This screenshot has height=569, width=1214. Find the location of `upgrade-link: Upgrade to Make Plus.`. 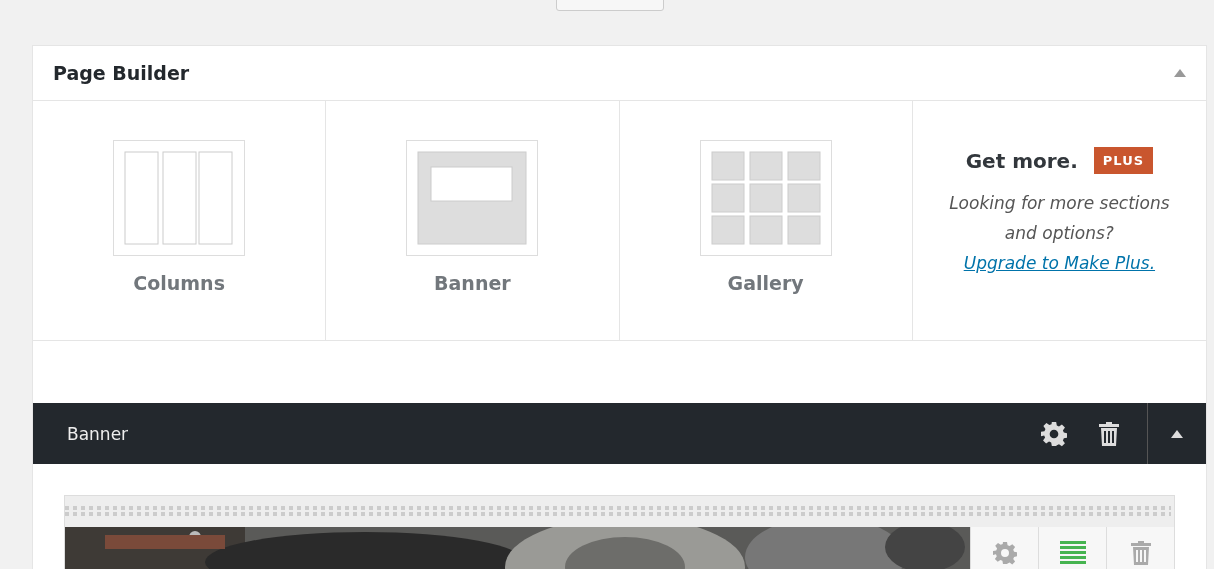

upgrade-link: Upgrade to Make Plus. is located at coordinates (1059, 263).